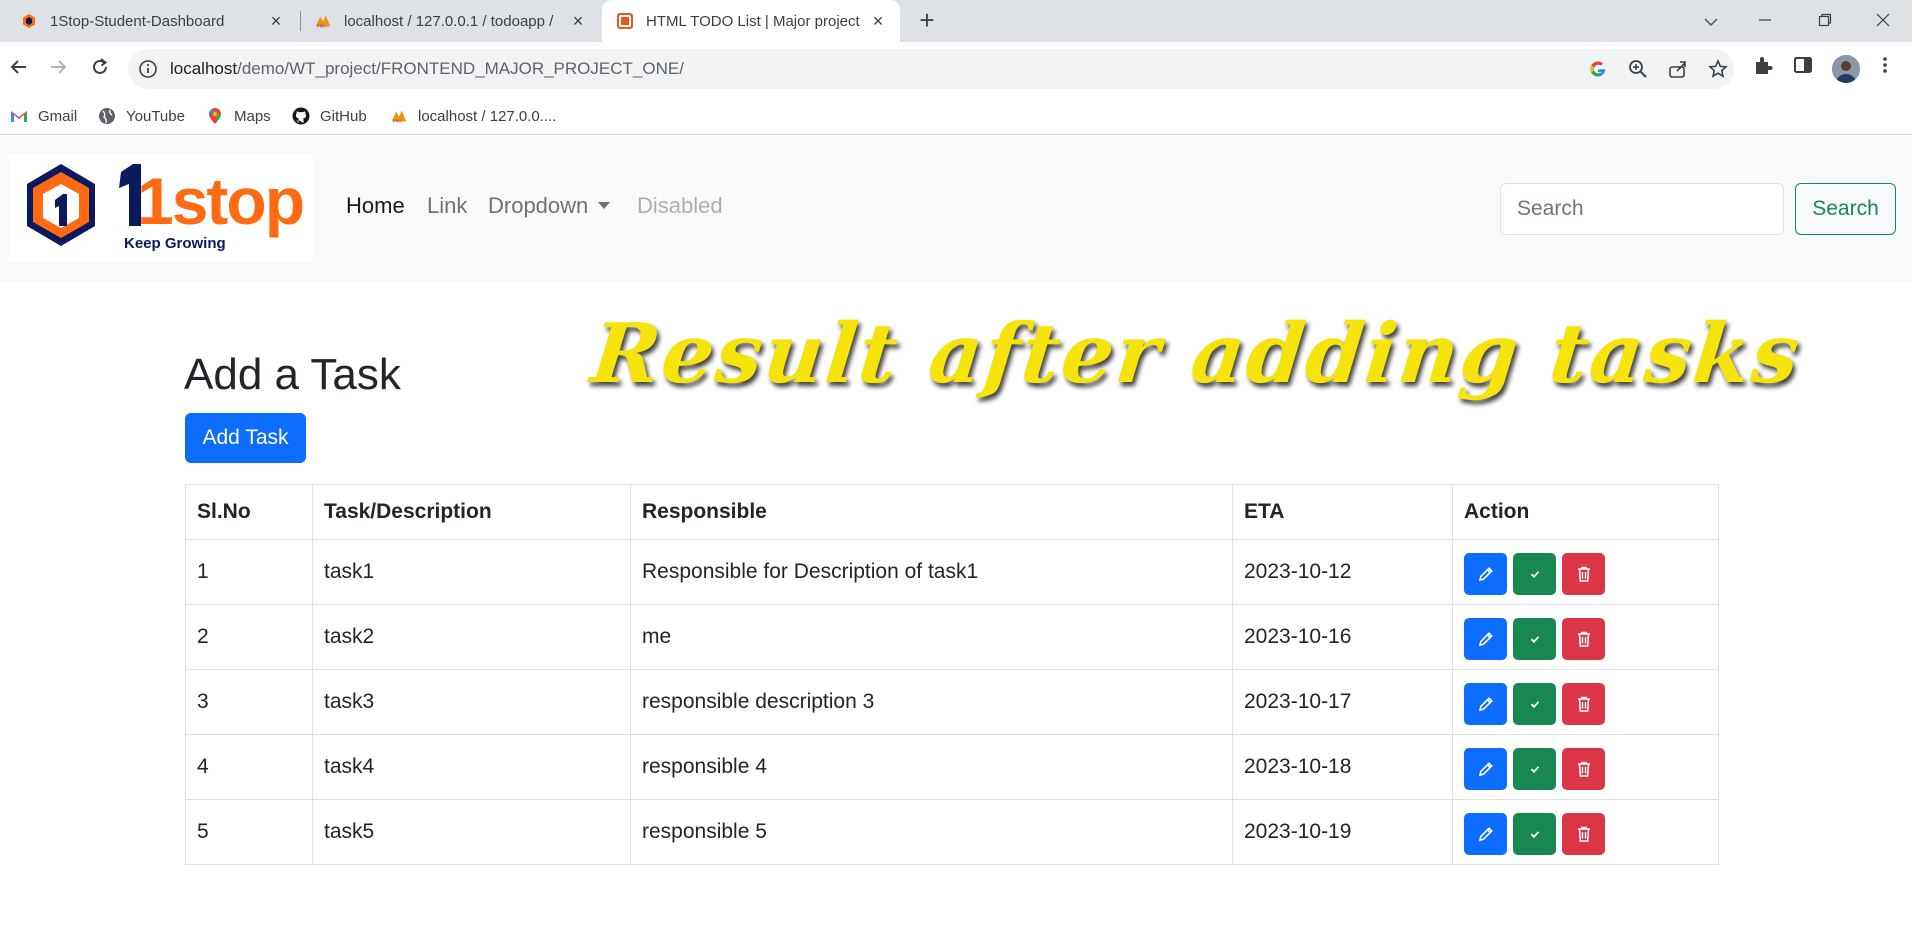 The image size is (1912, 948). What do you see at coordinates (43, 116) in the screenshot?
I see `bookmark-gmail: Gmail` at bounding box center [43, 116].